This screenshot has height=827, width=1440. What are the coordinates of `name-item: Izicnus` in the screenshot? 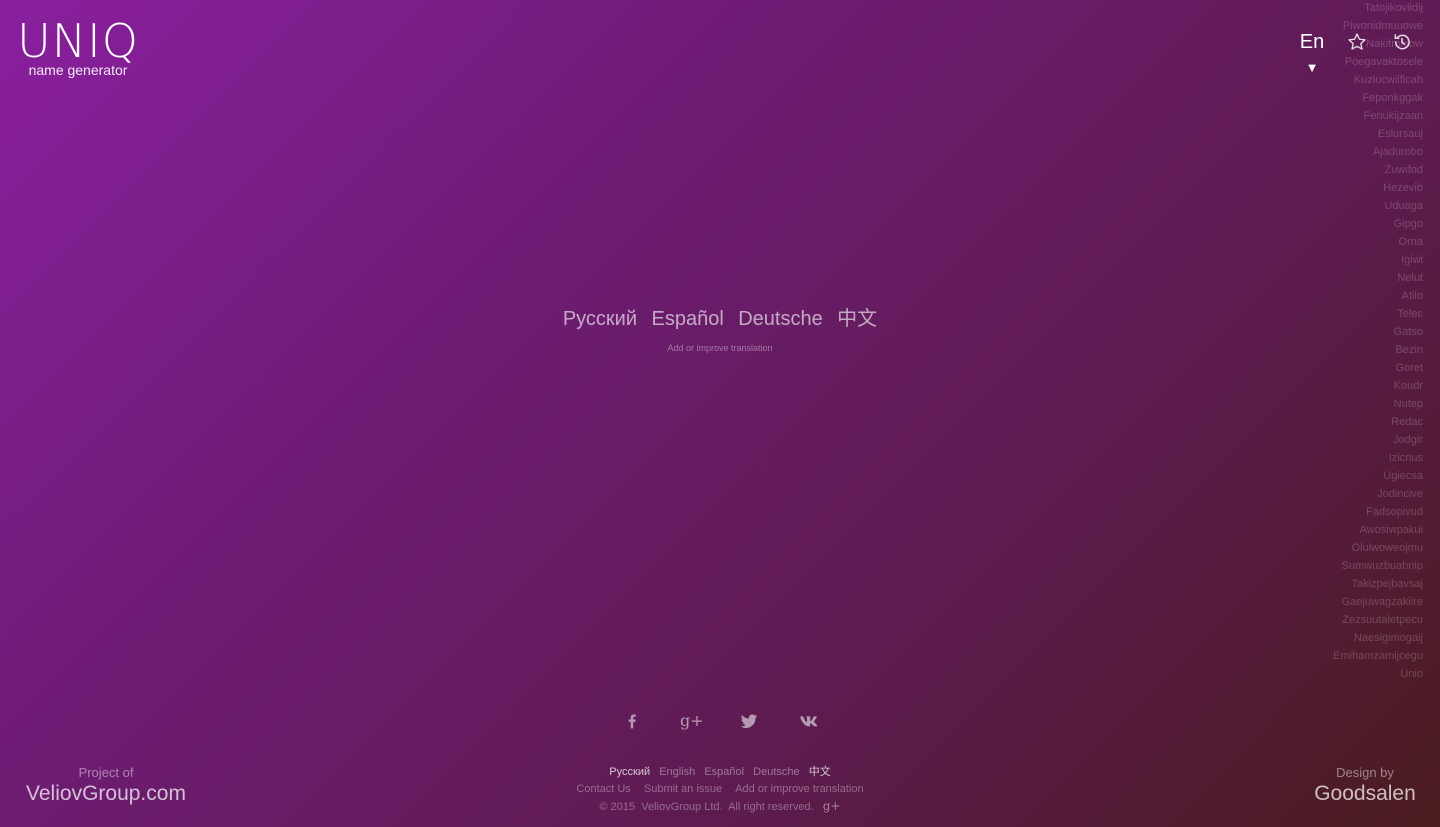 It's located at (1378, 458).